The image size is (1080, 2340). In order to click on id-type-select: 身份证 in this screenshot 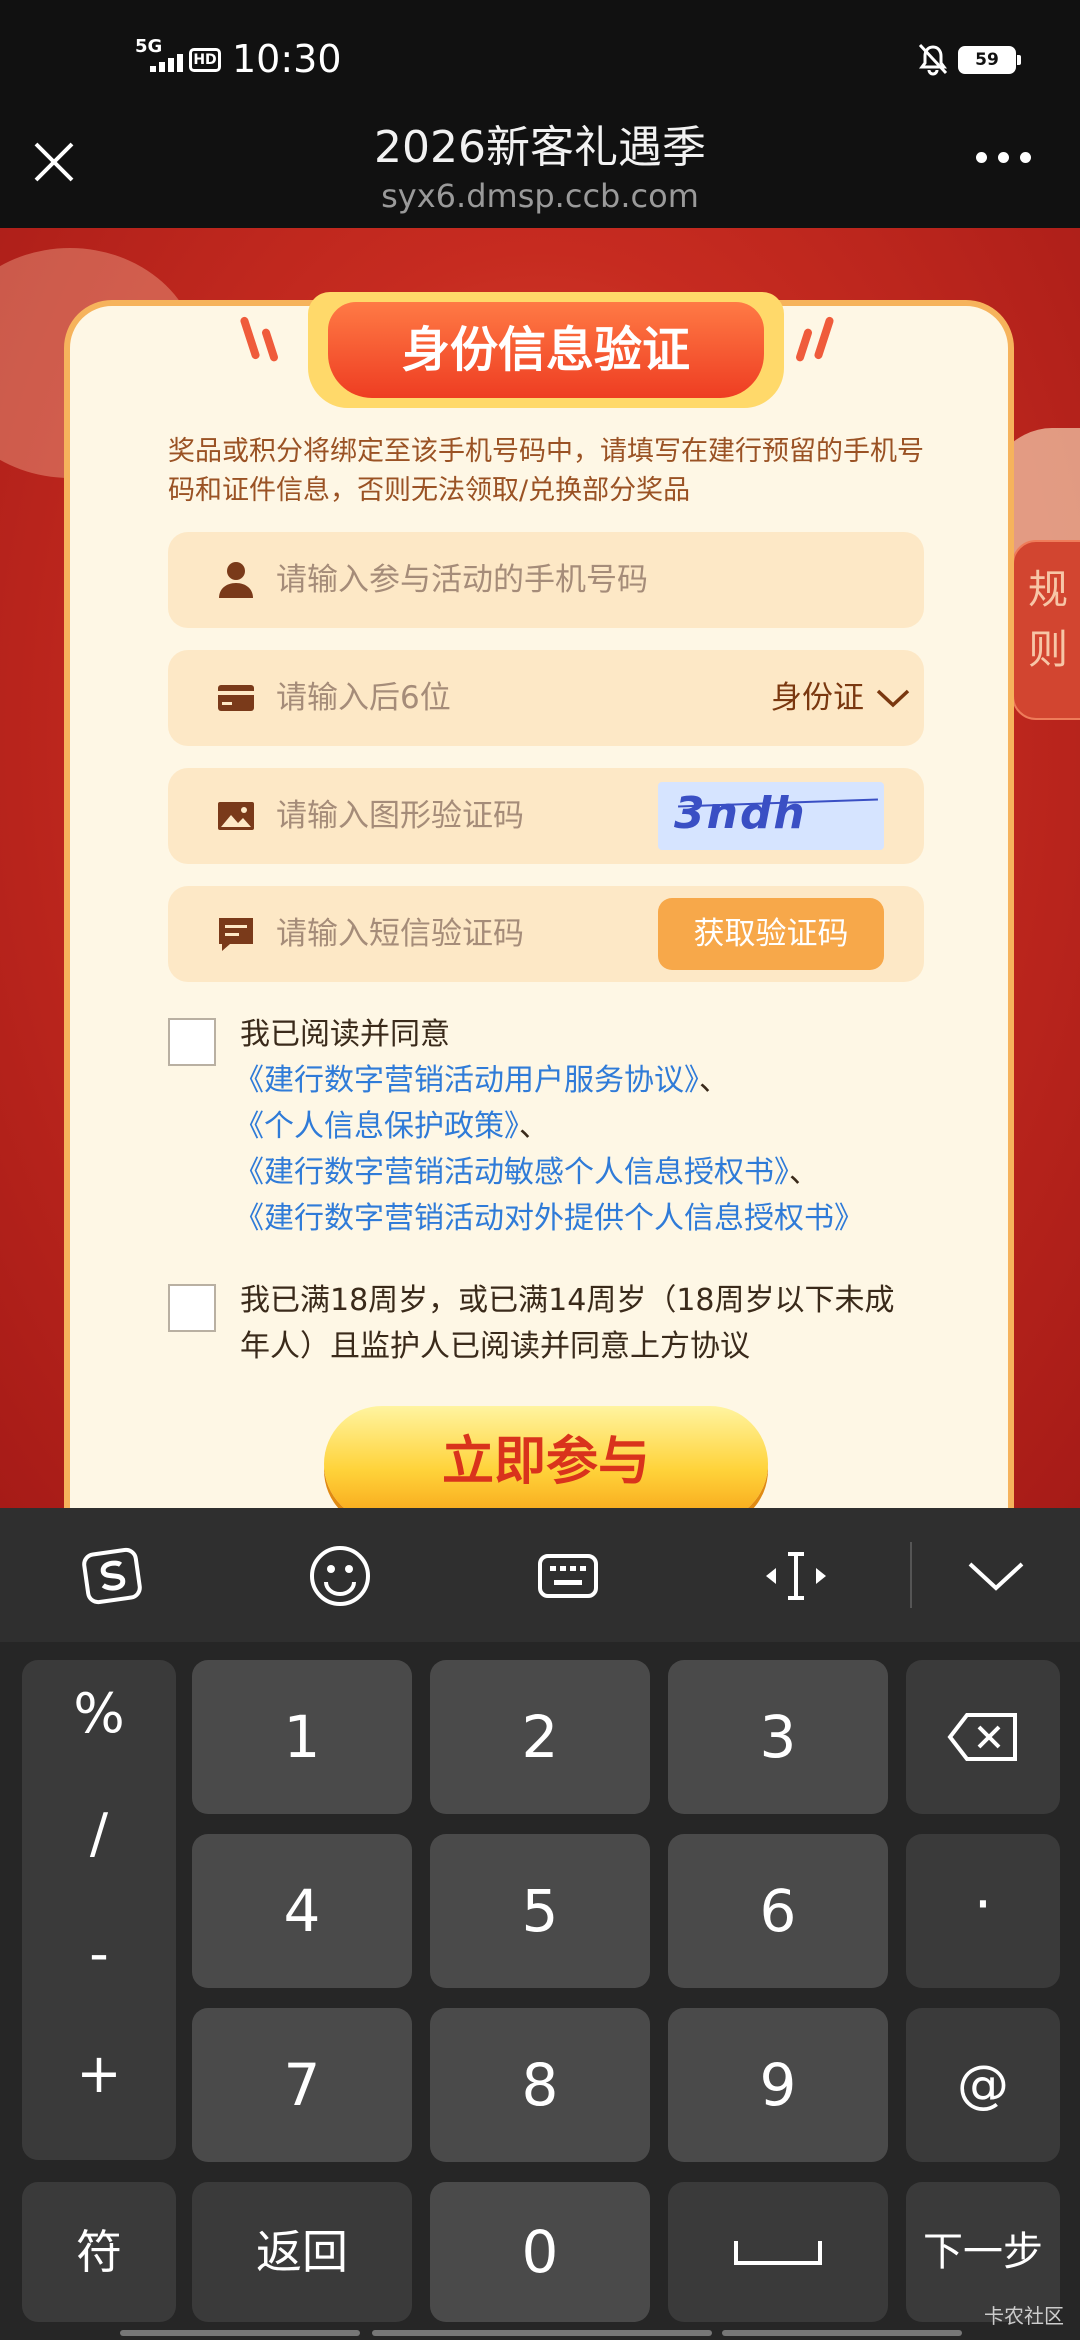, I will do `click(840, 698)`.